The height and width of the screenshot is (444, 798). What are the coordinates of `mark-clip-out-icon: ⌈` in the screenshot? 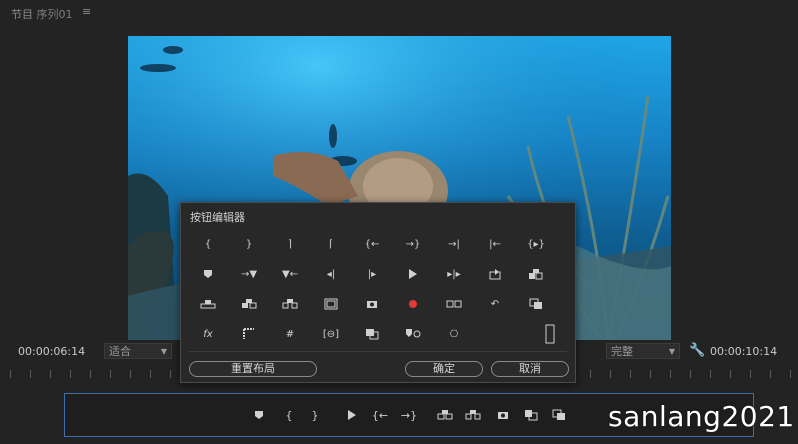 It's located at (331, 244).